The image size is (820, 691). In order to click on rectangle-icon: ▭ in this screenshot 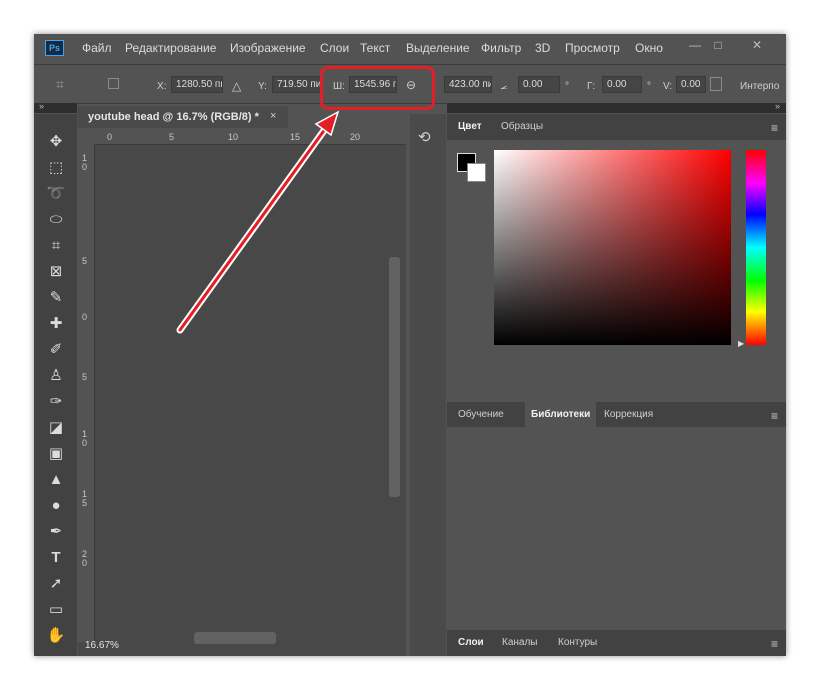, I will do `click(56, 610)`.